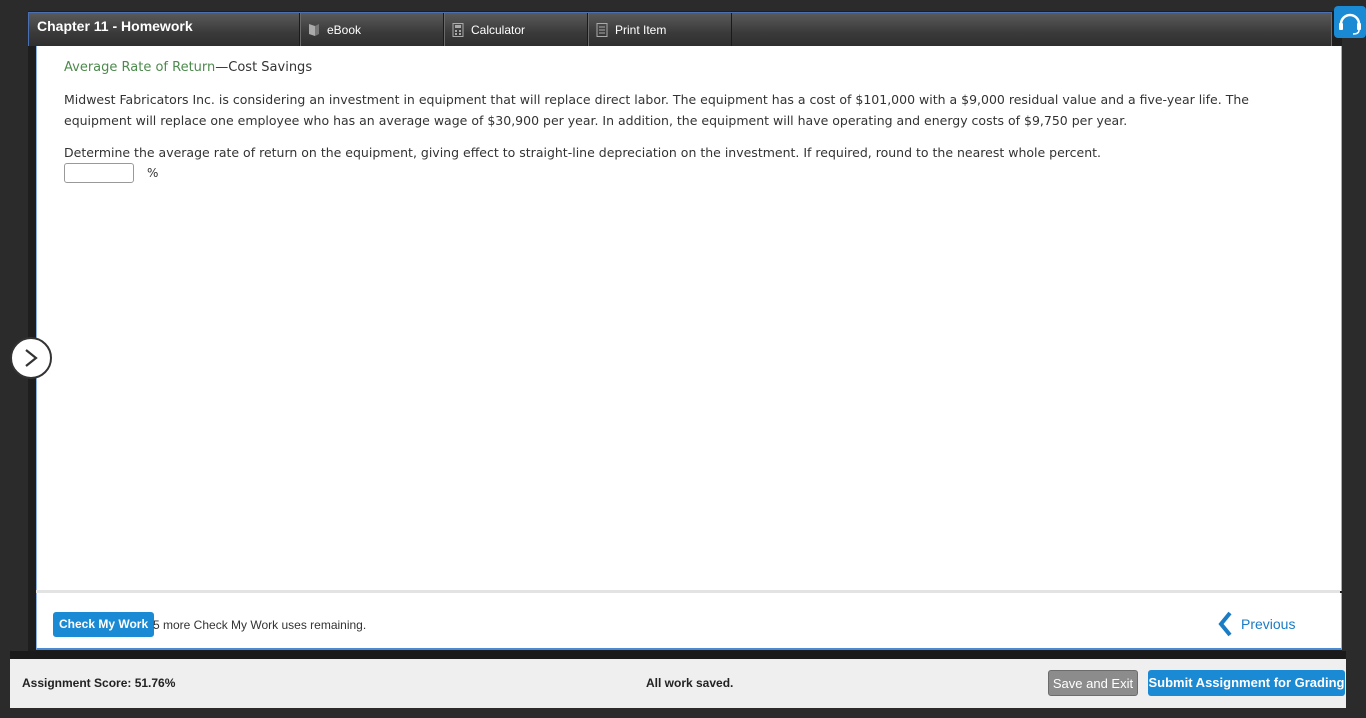 The height and width of the screenshot is (718, 1366). I want to click on headset-icon, so click(1350, 24).